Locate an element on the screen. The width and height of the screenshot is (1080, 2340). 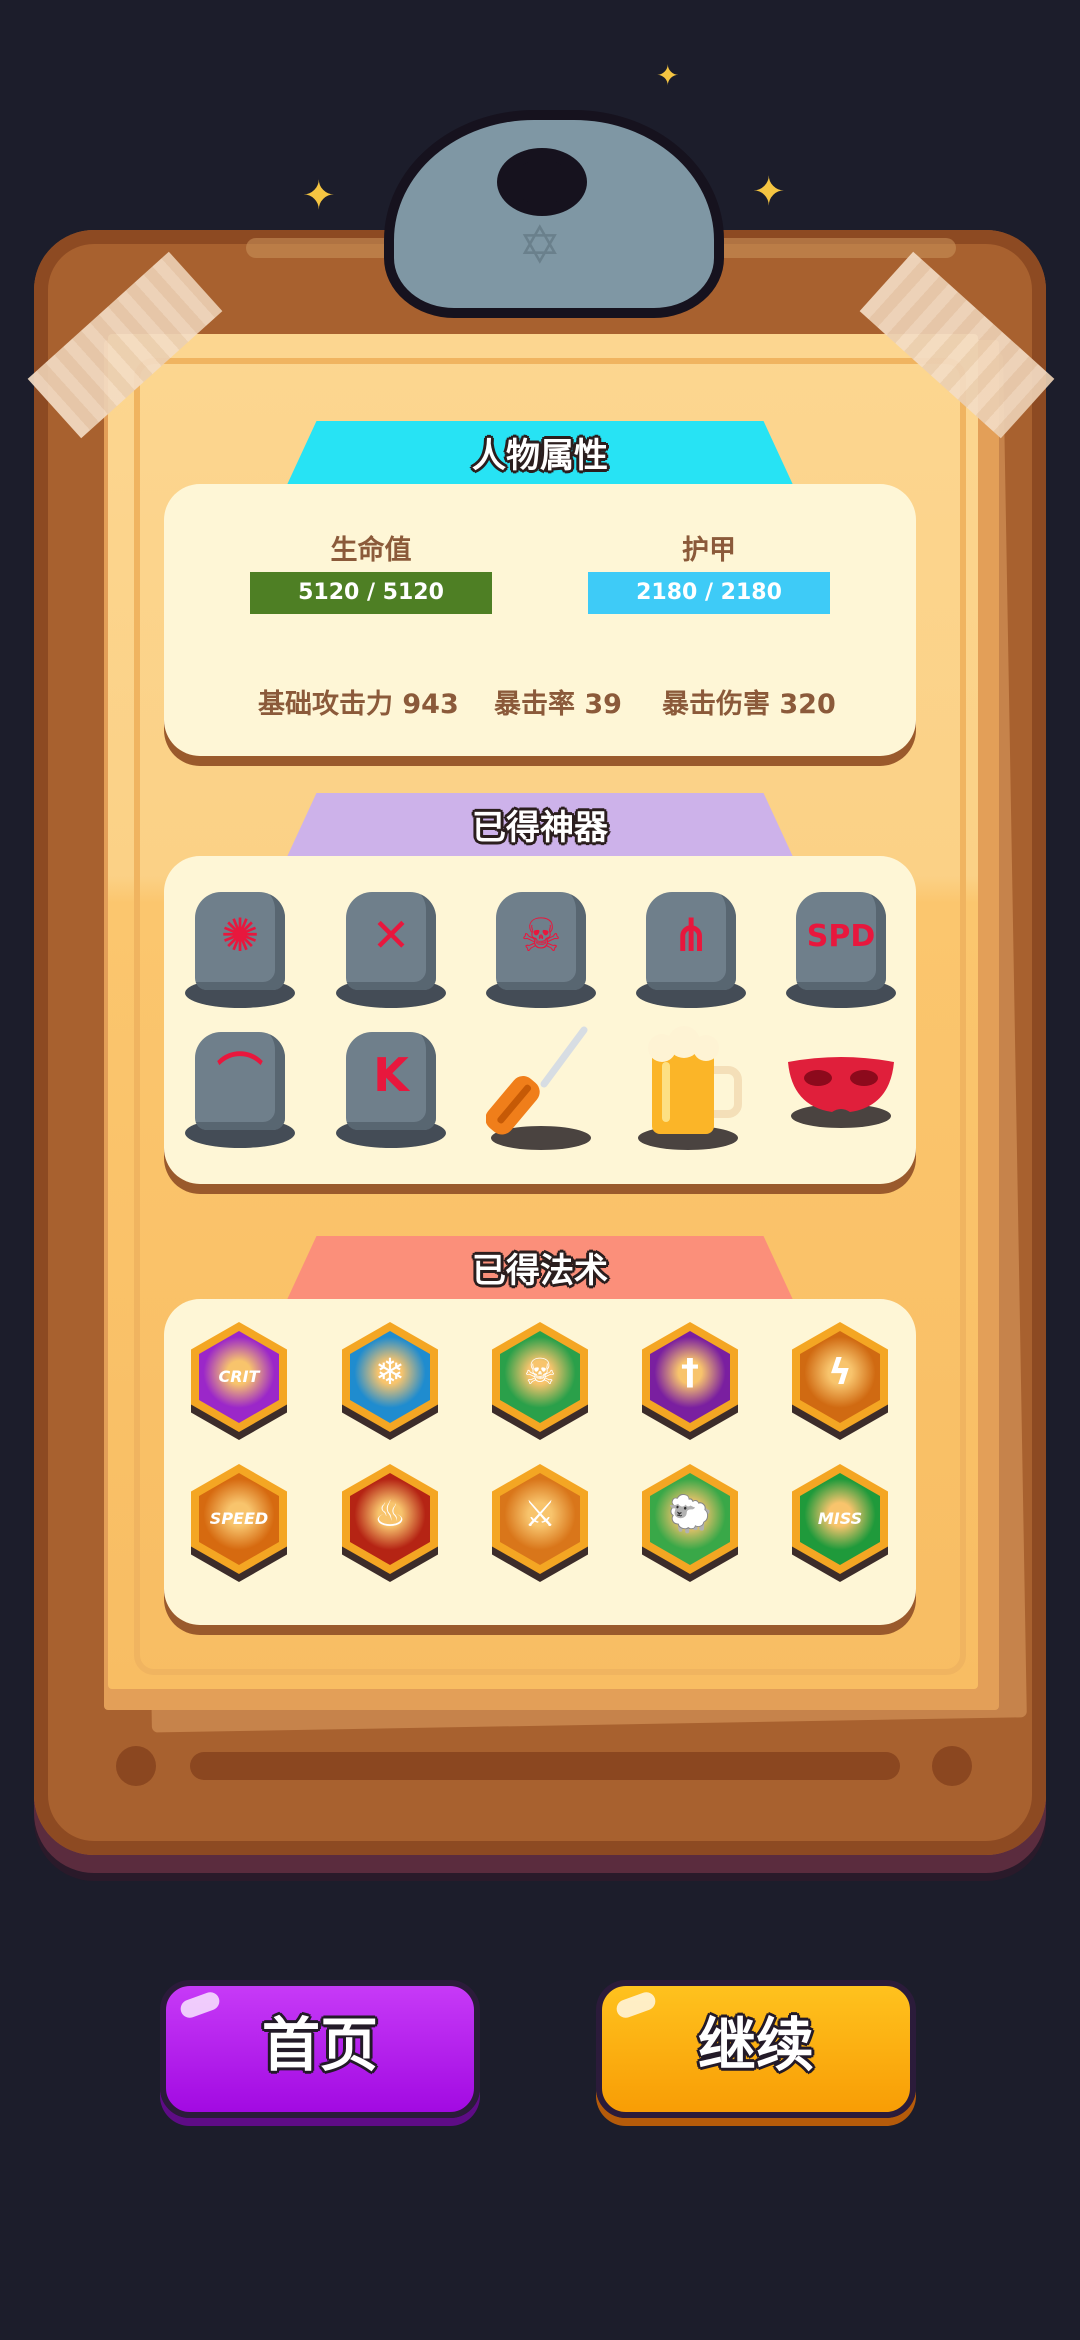
screwdriver-shape is located at coordinates (538, 1088).